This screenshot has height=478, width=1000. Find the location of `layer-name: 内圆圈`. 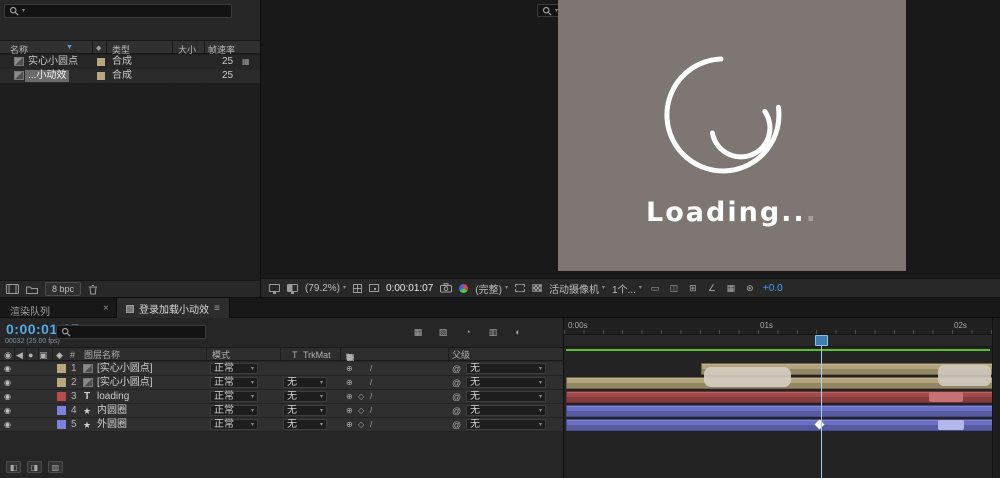

layer-name: 内圆圈 is located at coordinates (112, 411).